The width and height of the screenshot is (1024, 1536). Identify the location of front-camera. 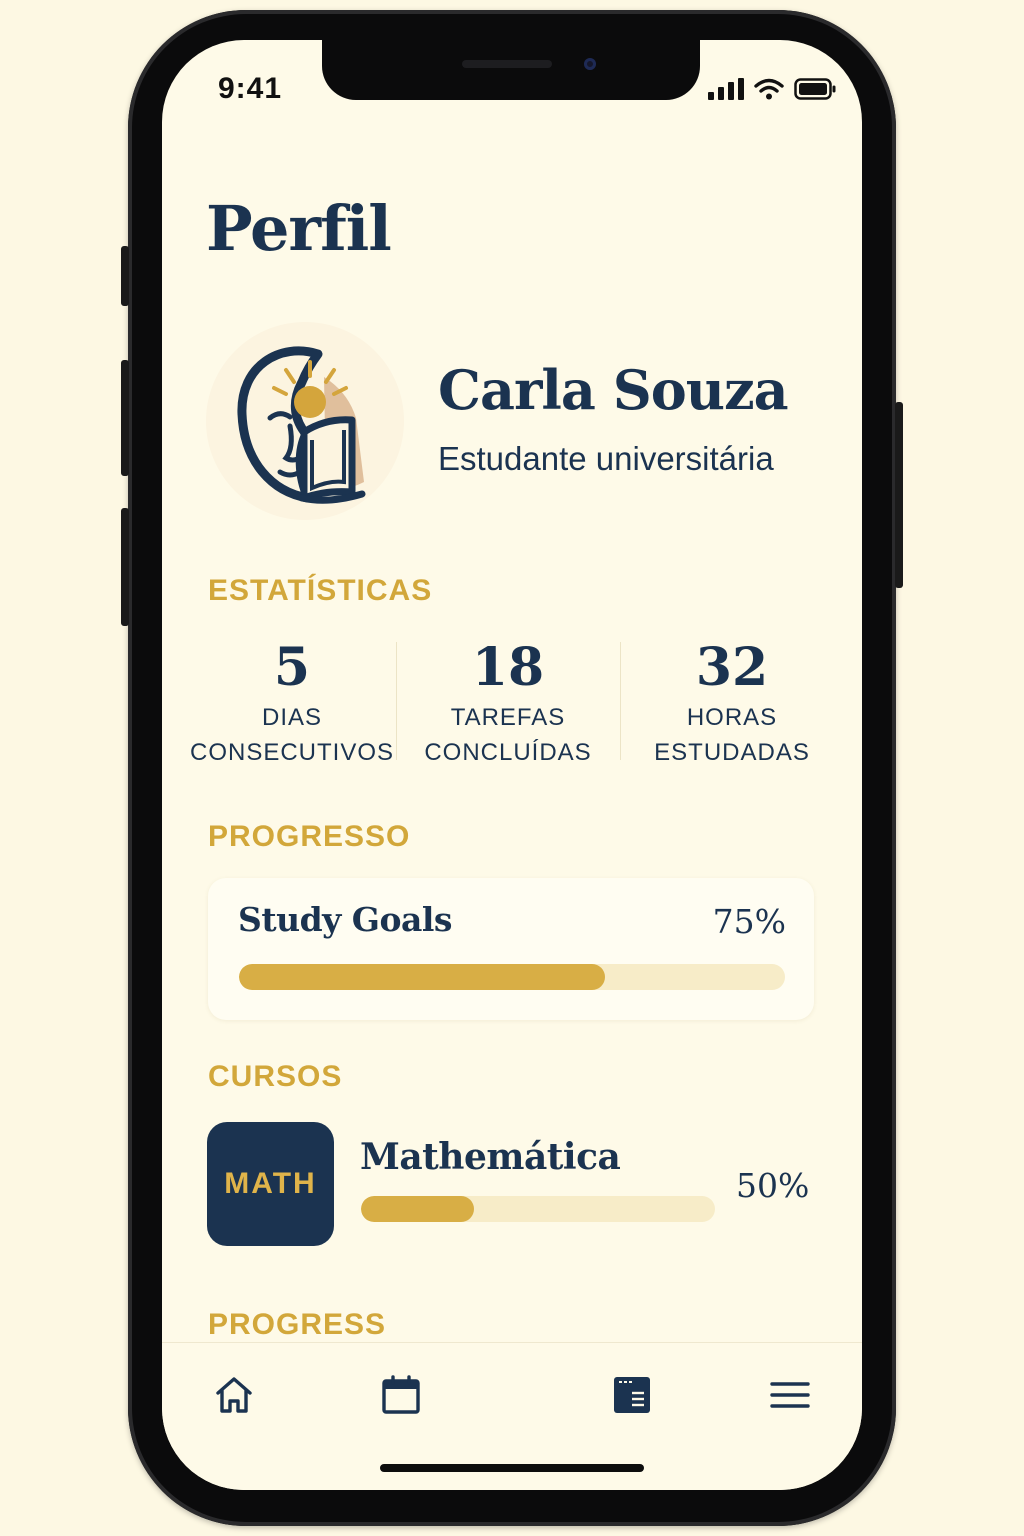
(590, 64).